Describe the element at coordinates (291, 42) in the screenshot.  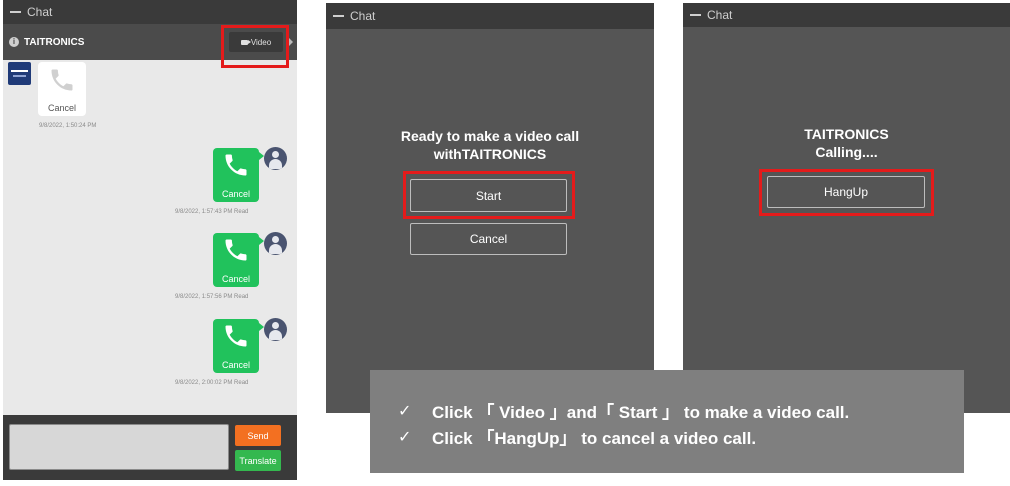
I see `chevron-right-icon` at that location.